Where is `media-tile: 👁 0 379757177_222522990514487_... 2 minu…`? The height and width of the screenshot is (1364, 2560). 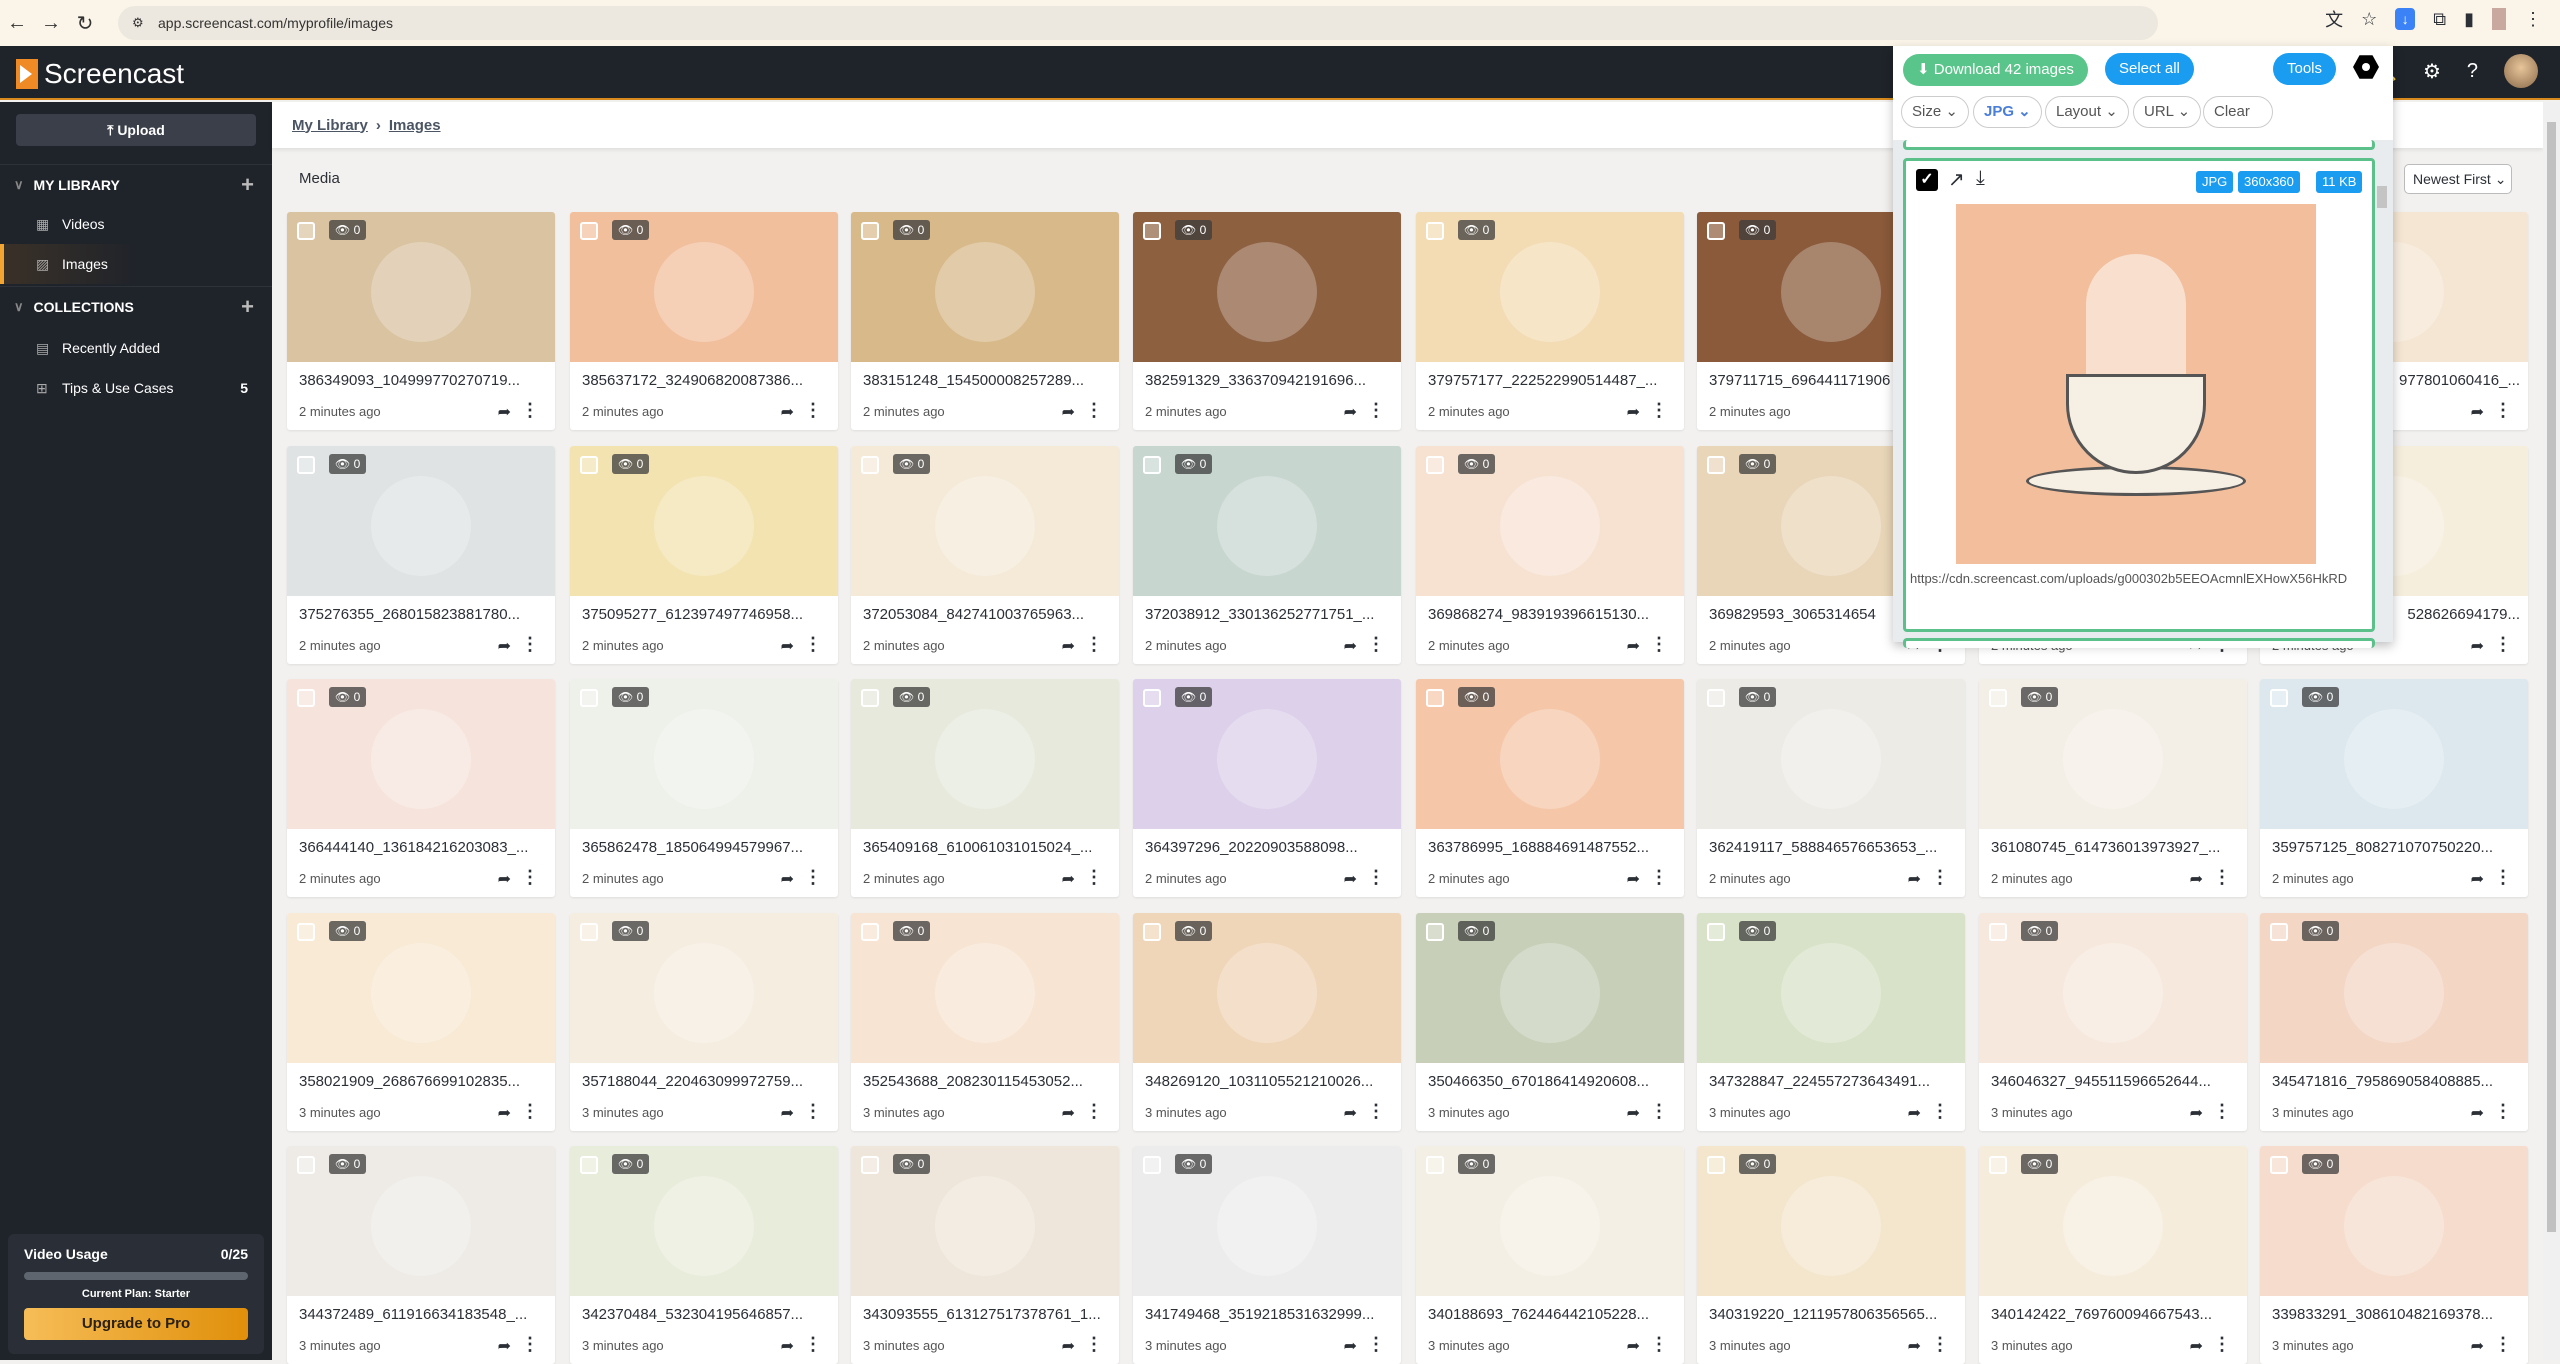 media-tile: 👁 0 379757177_222522990514487_... 2 minu… is located at coordinates (1550, 321).